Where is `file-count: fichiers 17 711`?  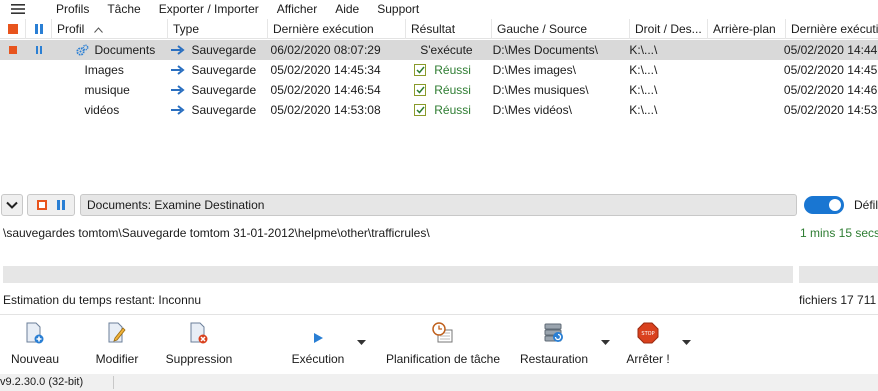
file-count: fichiers 17 711 is located at coordinates (838, 300).